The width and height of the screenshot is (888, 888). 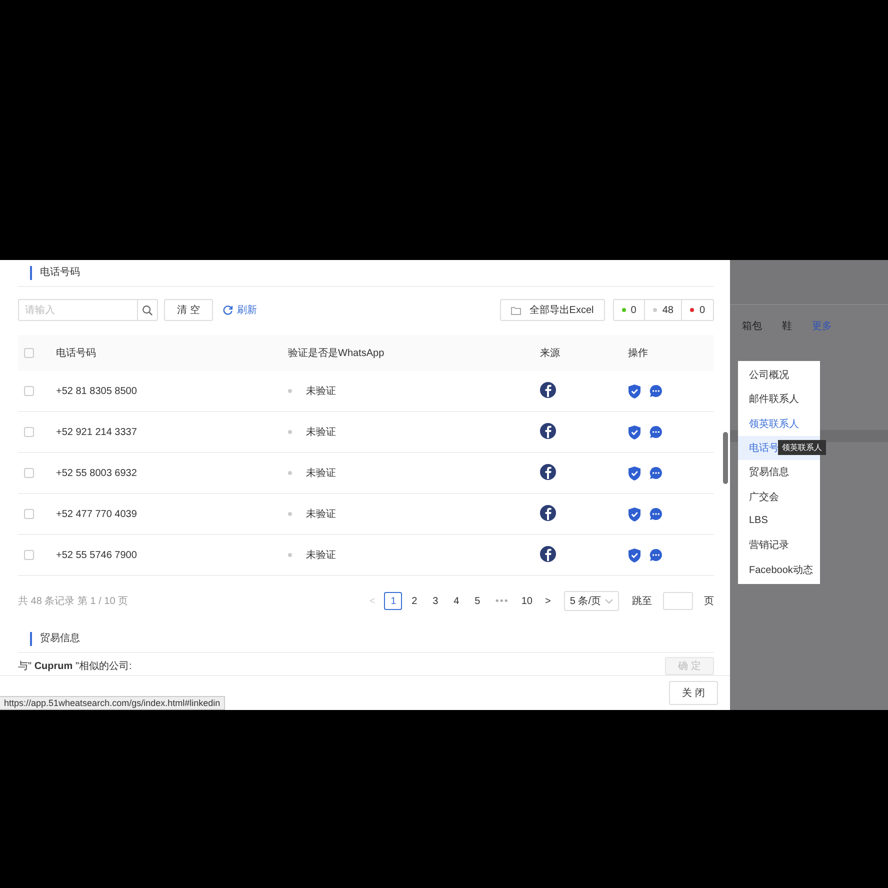 I want to click on phone-number: +52 477 770 4039, so click(x=96, y=514).